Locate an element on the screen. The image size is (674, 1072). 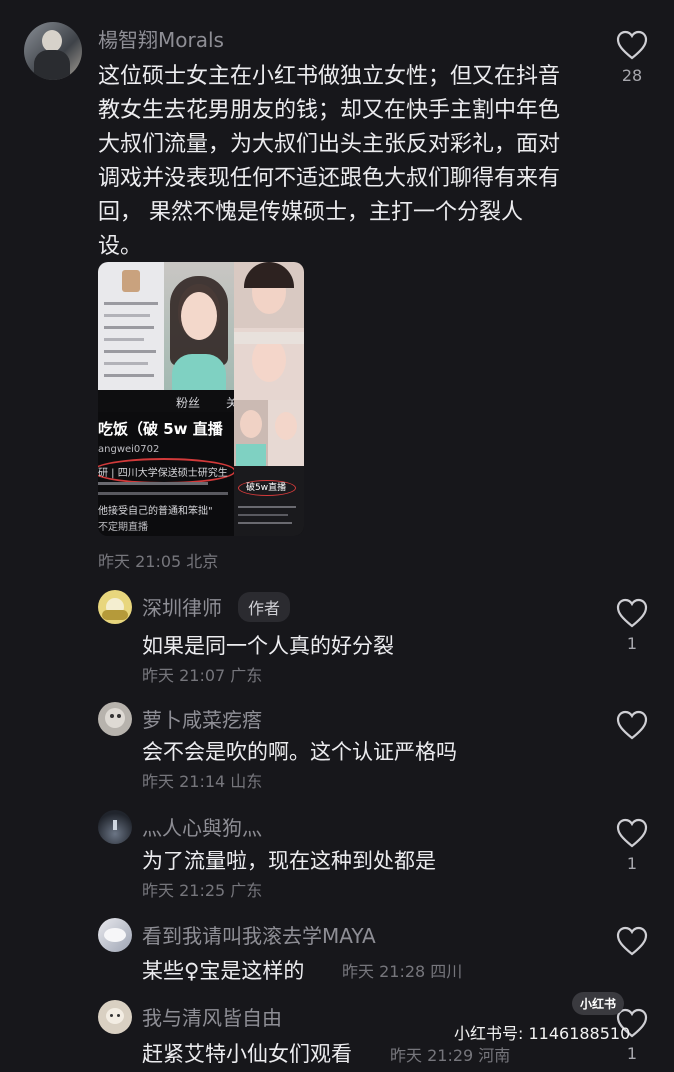
image-line2-text: 他接受自己的普通和笨拙" is located at coordinates (155, 511).